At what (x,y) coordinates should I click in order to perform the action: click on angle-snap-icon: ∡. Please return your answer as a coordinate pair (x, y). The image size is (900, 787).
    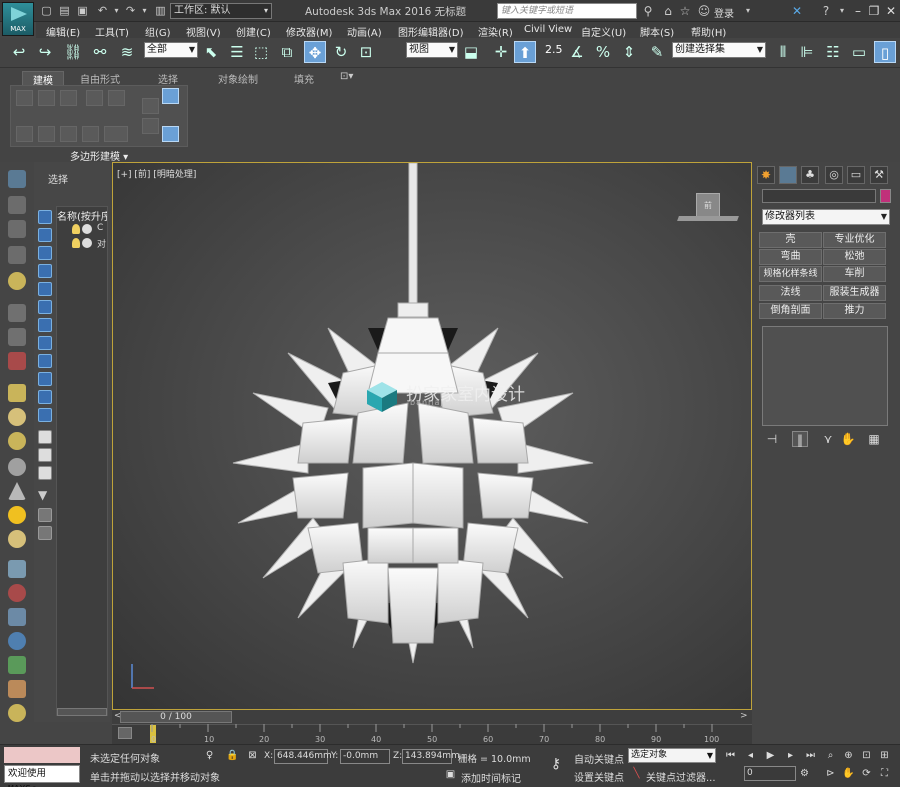
    Looking at the image, I should click on (577, 52).